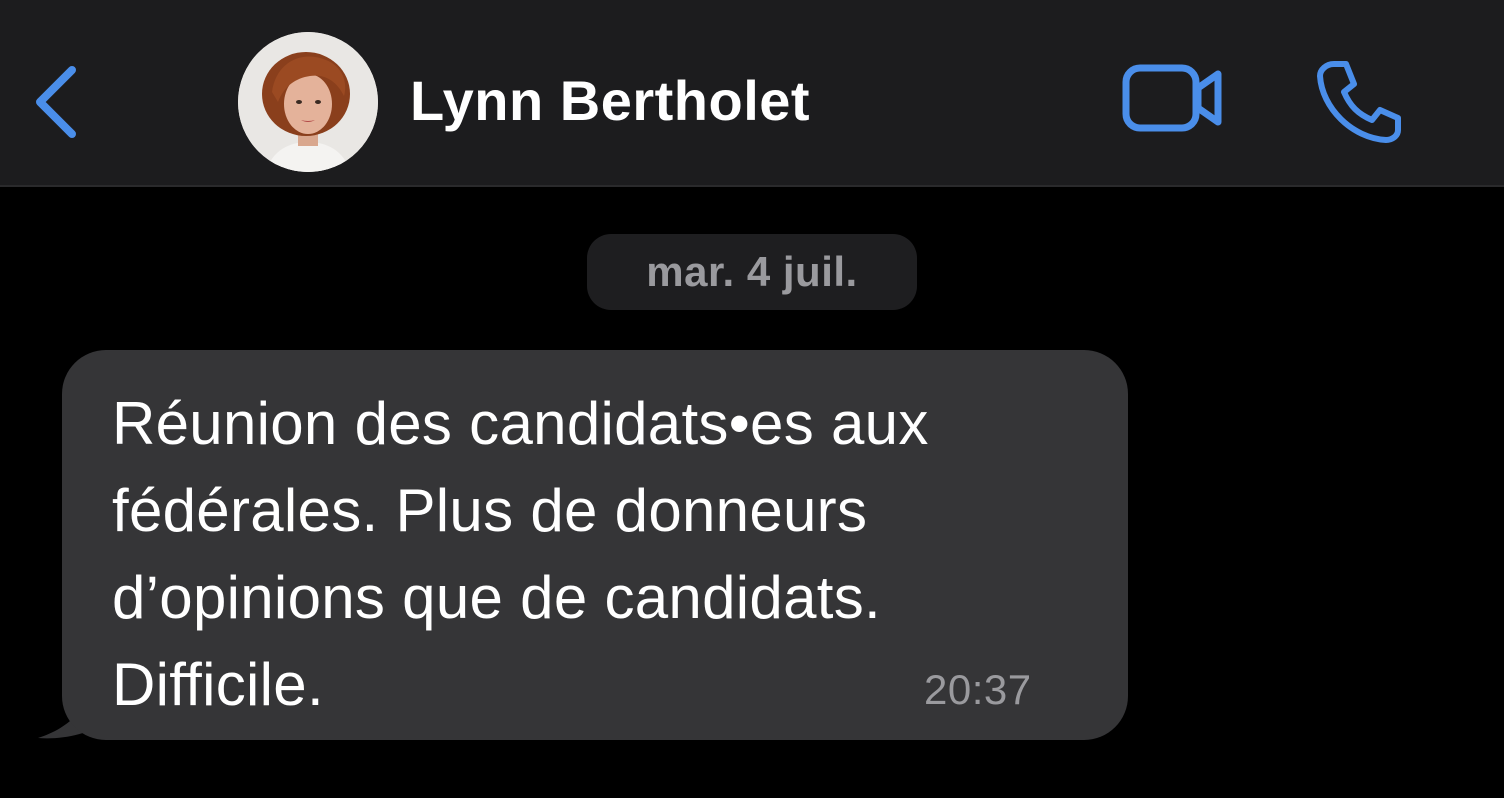 The width and height of the screenshot is (1504, 798). Describe the element at coordinates (218, 684) in the screenshot. I see `message-line: Difficile.` at that location.